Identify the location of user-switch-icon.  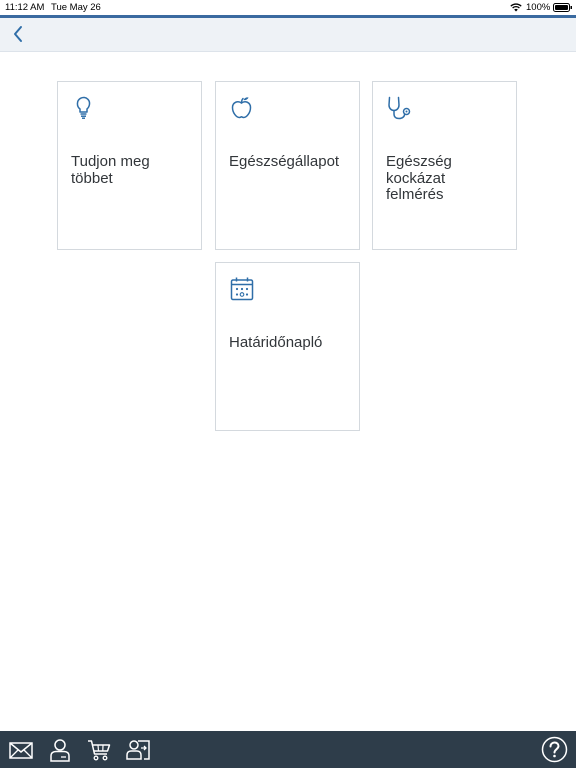
(138, 750).